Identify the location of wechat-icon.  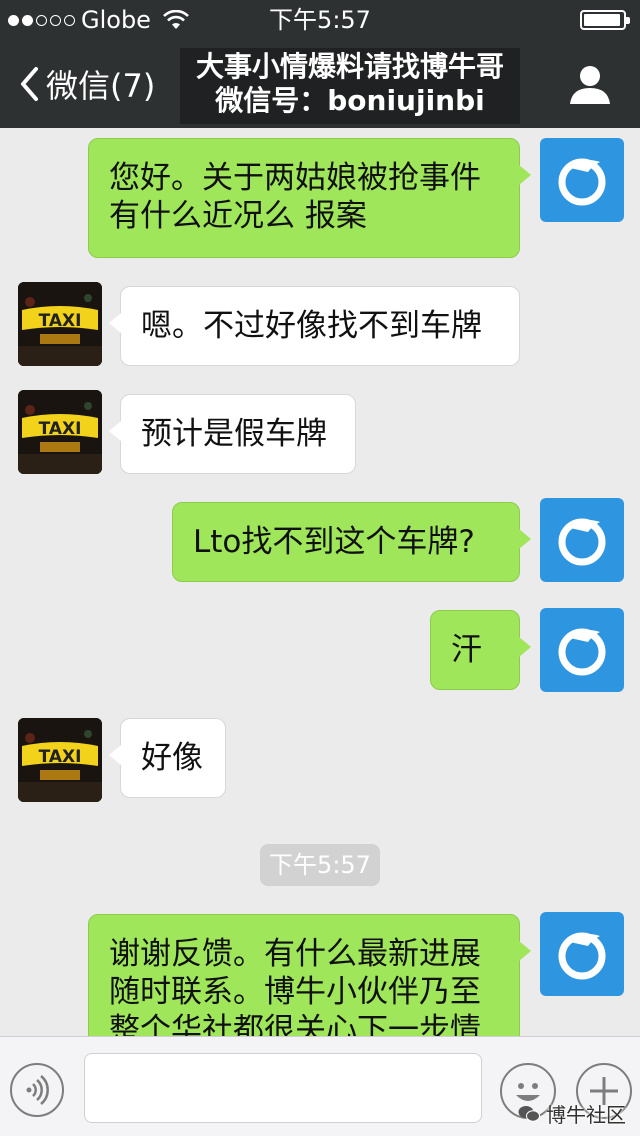
(529, 1113).